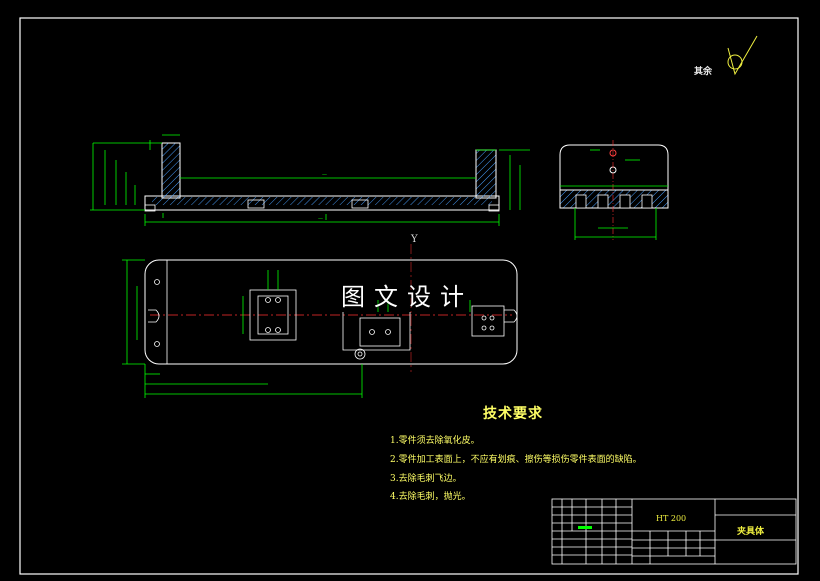  What do you see at coordinates (614, 190) in the screenshot?
I see `side-section-view` at bounding box center [614, 190].